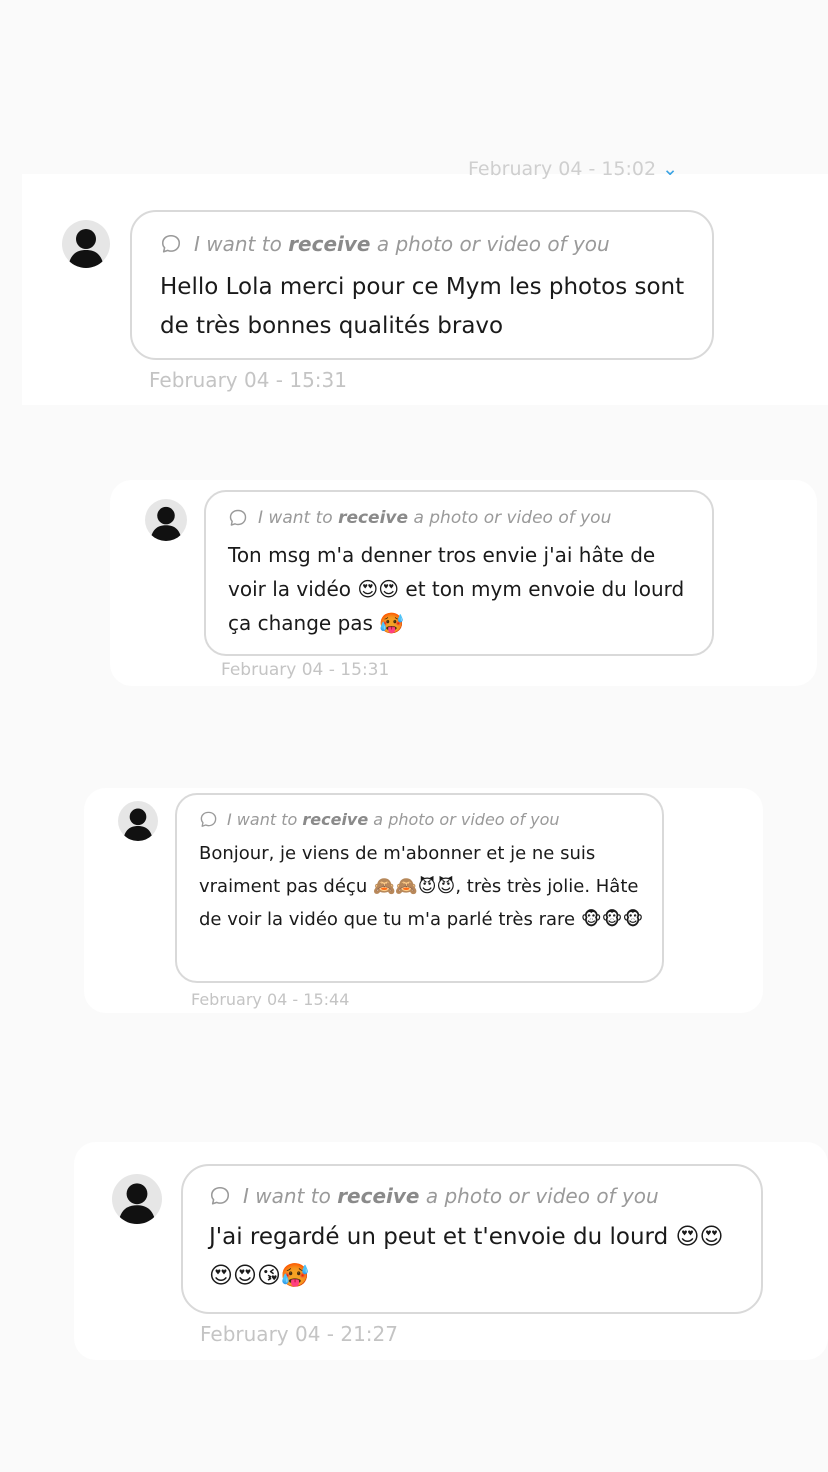 The width and height of the screenshot is (828, 1472). I want to click on header-timestamp: February 04 - 15:02 ⌄, so click(573, 169).